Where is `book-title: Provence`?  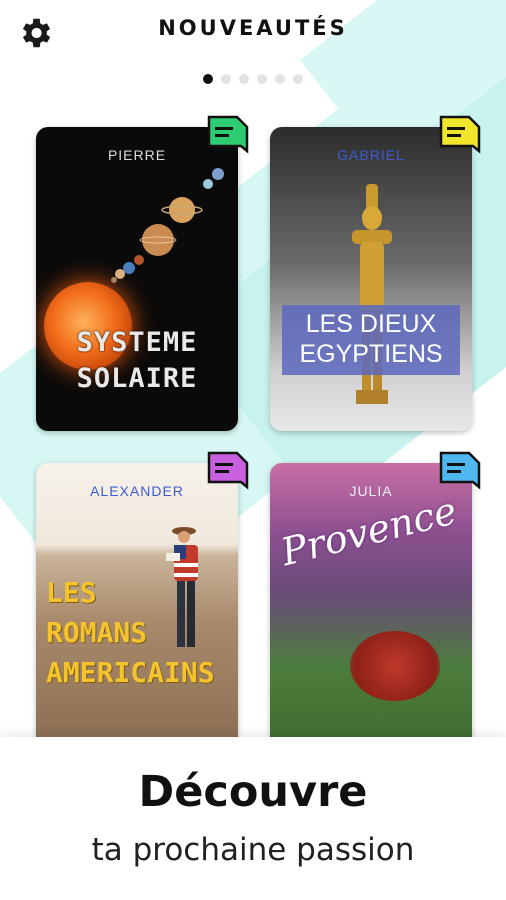
book-title: Provence is located at coordinates (368, 531).